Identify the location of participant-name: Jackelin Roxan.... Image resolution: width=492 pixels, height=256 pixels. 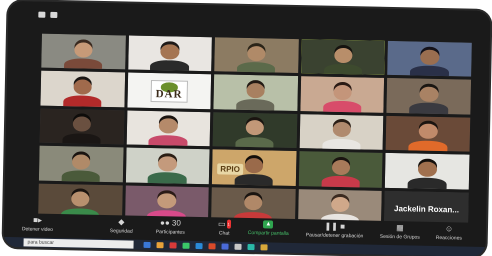
(426, 209).